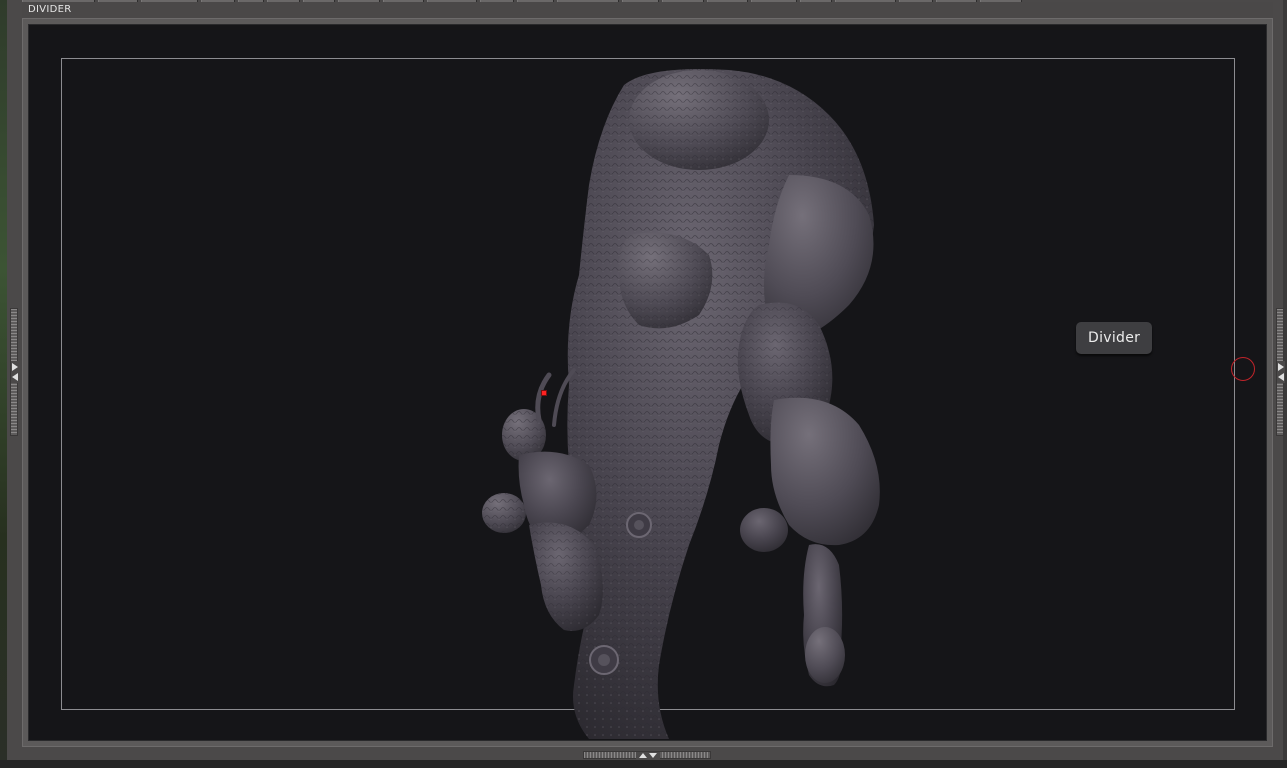 The width and height of the screenshot is (1287, 768). I want to click on title-bar: DIVIDER, so click(647, 10).